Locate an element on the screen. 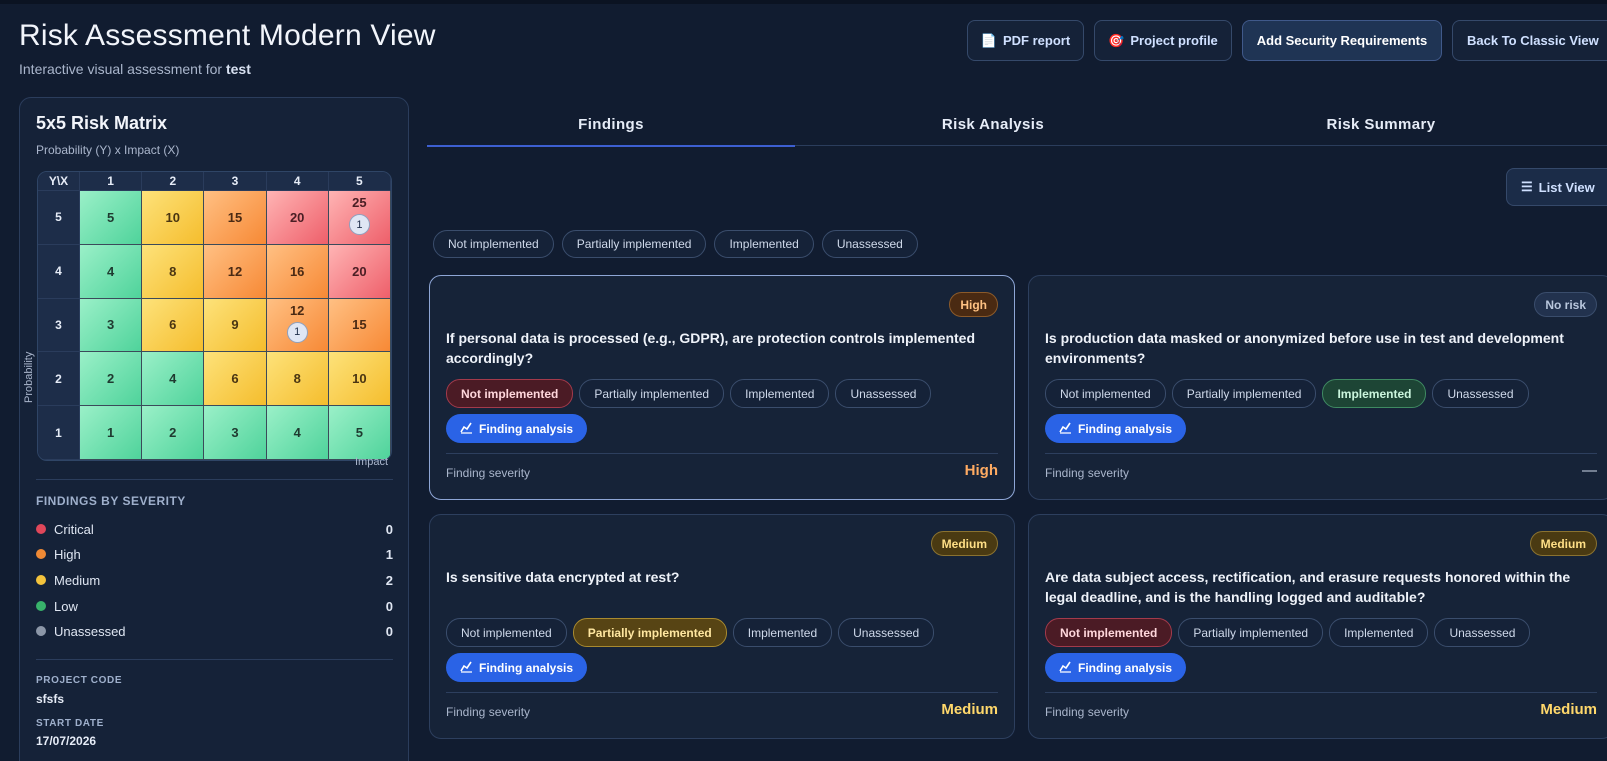  filter-not-implemented: Not implemented is located at coordinates (493, 244).